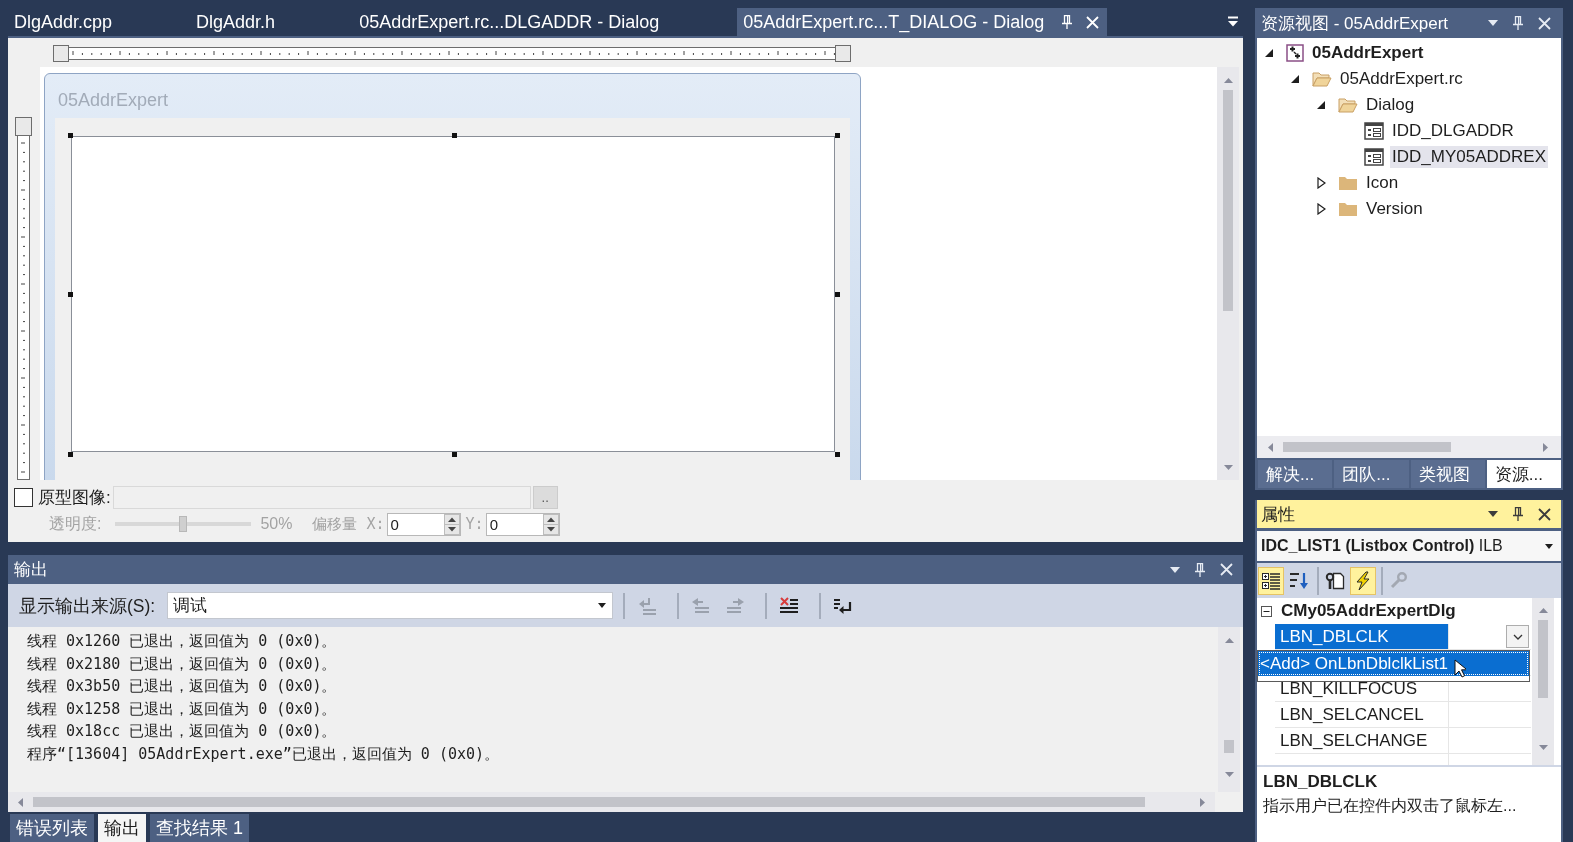 This screenshot has width=1573, height=842. Describe the element at coordinates (1368, 611) in the screenshot. I see `category-label: CMy05AddrExpertDlg` at that location.